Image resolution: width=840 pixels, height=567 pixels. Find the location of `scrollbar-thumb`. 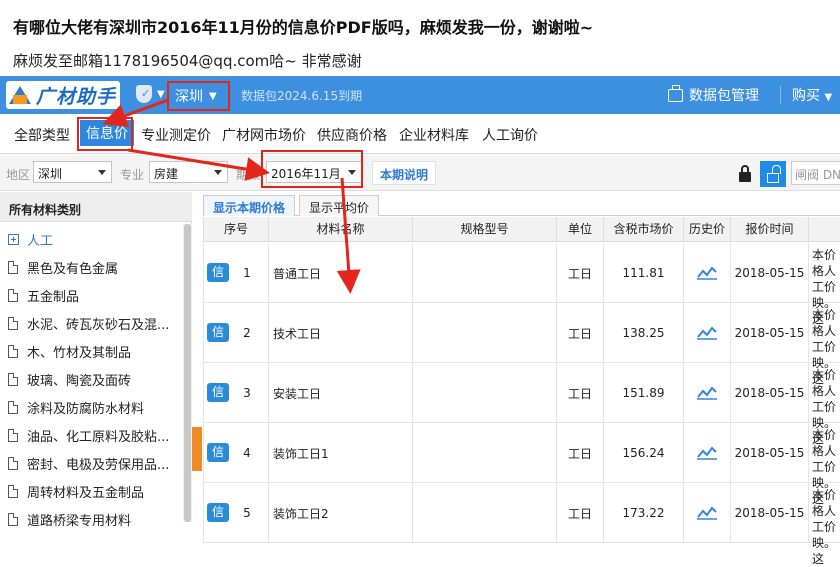

scrollbar-thumb is located at coordinates (187, 373).